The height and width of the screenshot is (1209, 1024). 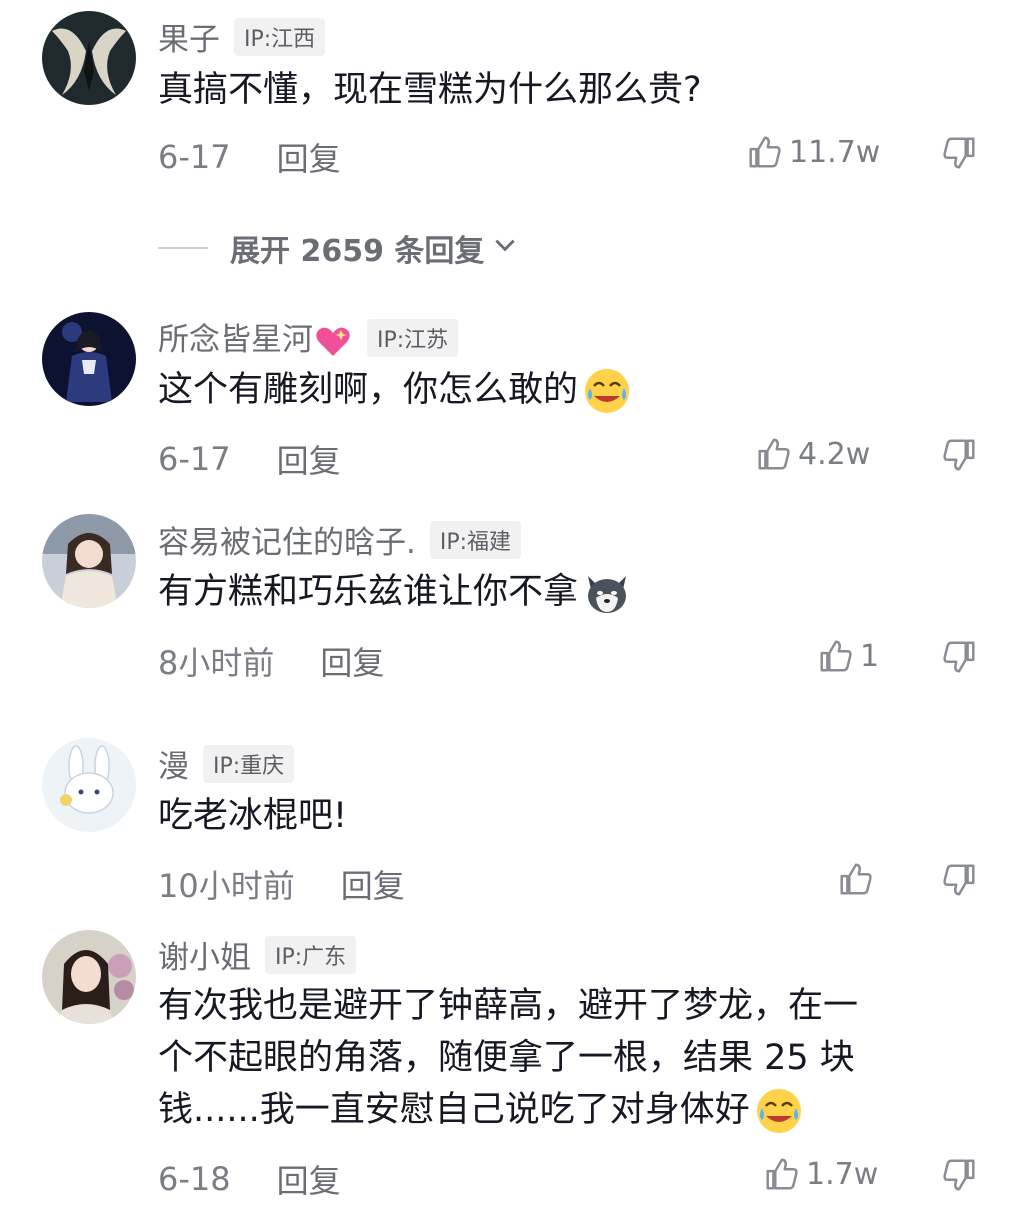 What do you see at coordinates (173, 763) in the screenshot?
I see `username: 漫` at bounding box center [173, 763].